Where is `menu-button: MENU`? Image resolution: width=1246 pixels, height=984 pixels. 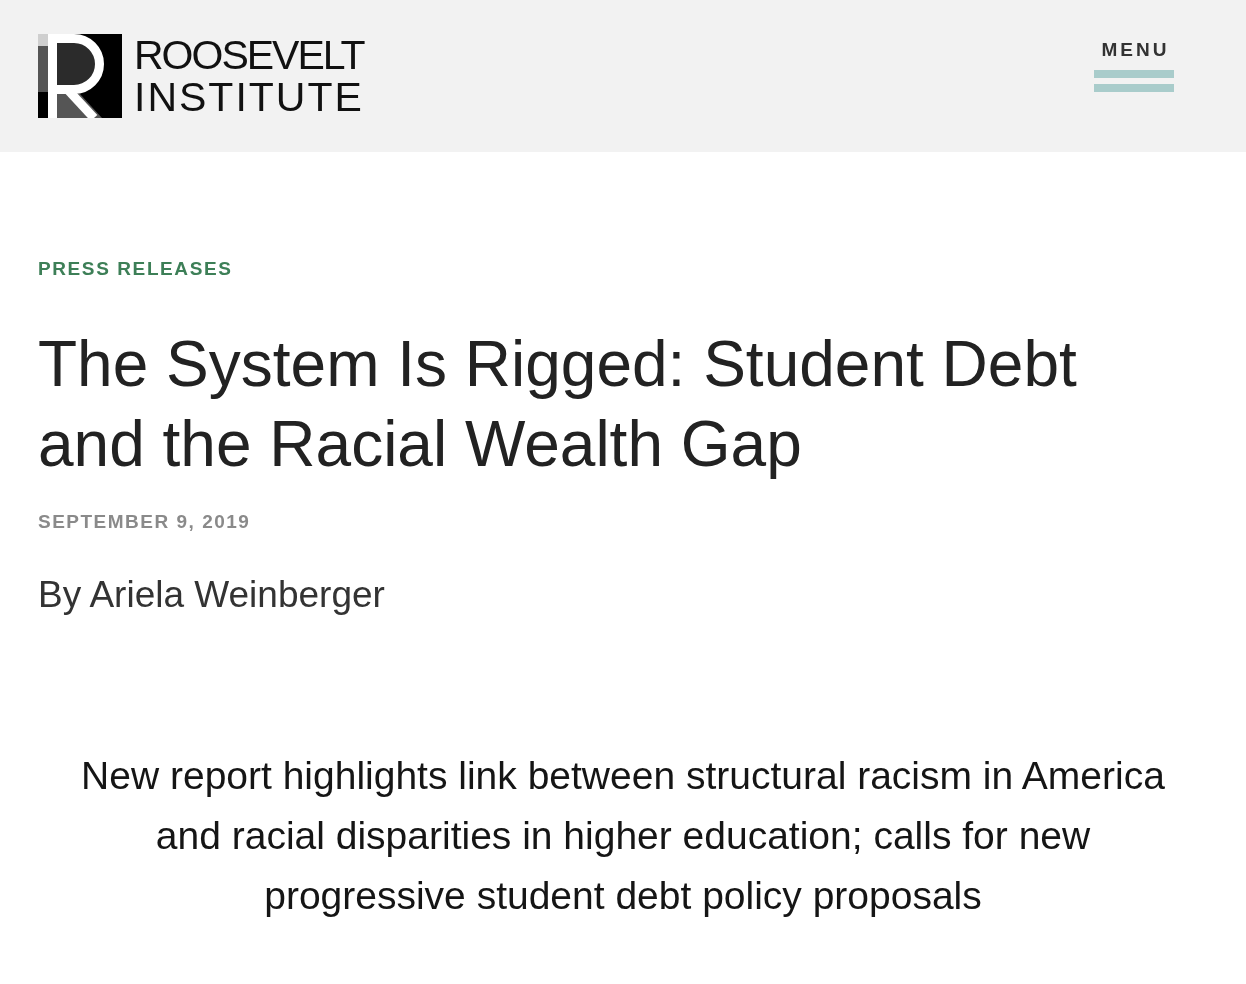 menu-button: MENU is located at coordinates (1134, 65).